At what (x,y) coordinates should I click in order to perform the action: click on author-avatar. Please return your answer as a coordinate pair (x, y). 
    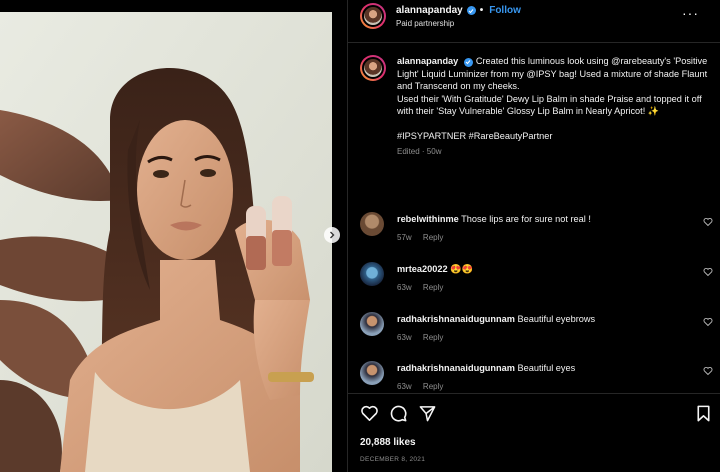
    Looking at the image, I should click on (373, 16).